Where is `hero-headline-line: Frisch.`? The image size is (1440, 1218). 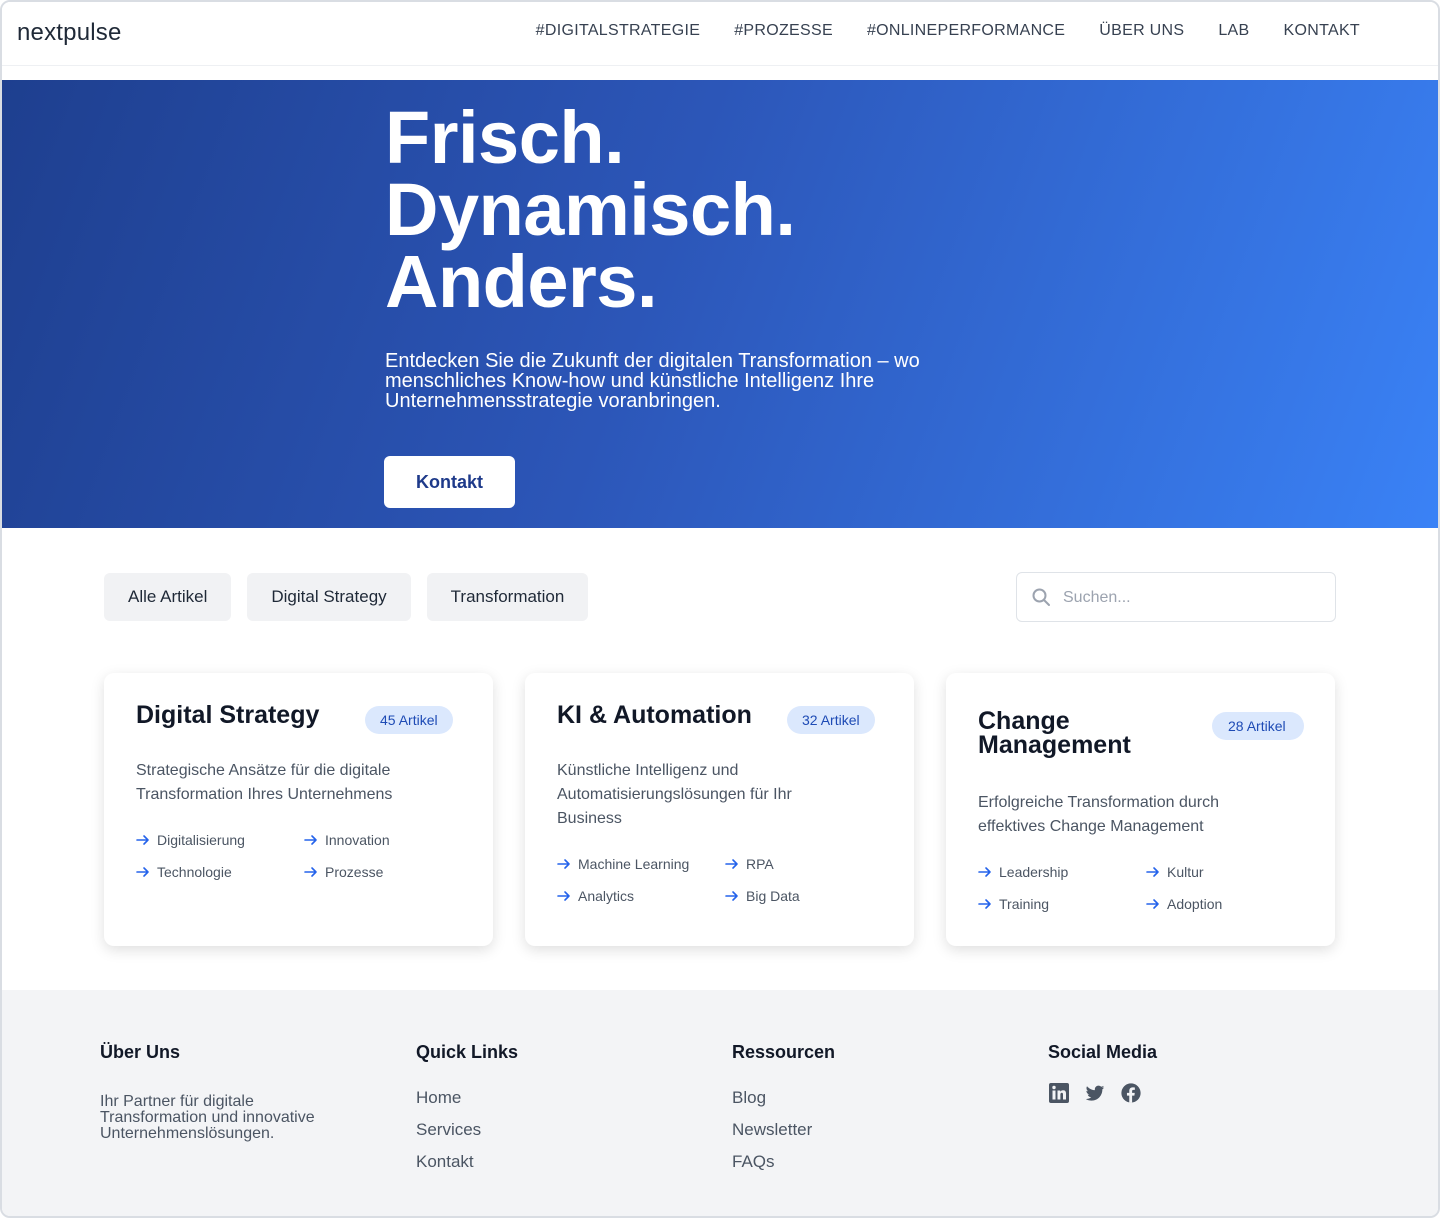
hero-headline-line: Frisch. is located at coordinates (505, 137).